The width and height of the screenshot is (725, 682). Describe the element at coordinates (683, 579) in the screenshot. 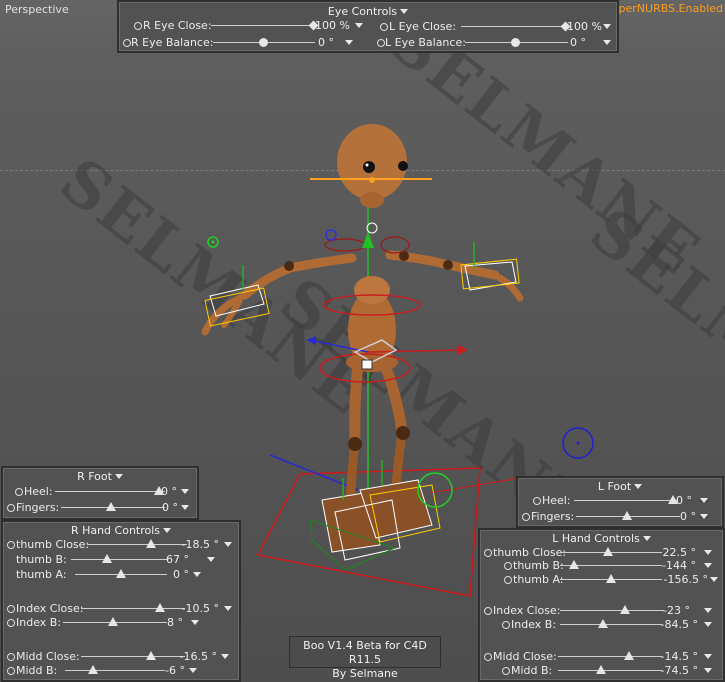

I see `l-thumb-a-value: -156.5 °` at that location.